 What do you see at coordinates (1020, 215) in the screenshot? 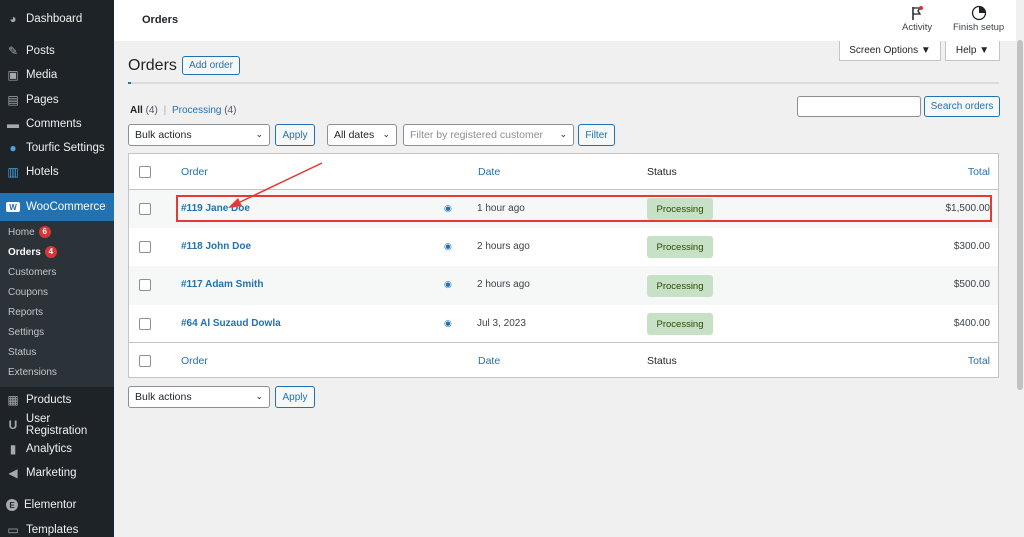
I see `scrollbar-thumb` at bounding box center [1020, 215].